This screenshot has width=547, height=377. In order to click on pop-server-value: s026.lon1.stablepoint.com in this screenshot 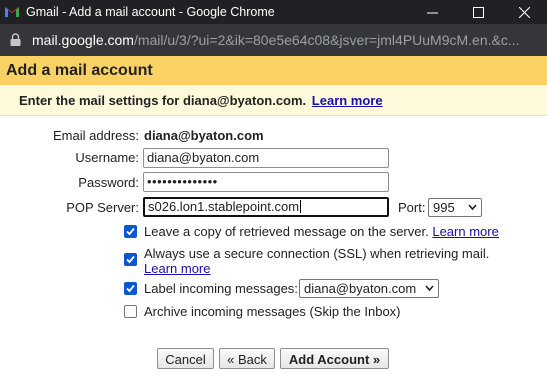, I will do `click(224, 206)`.